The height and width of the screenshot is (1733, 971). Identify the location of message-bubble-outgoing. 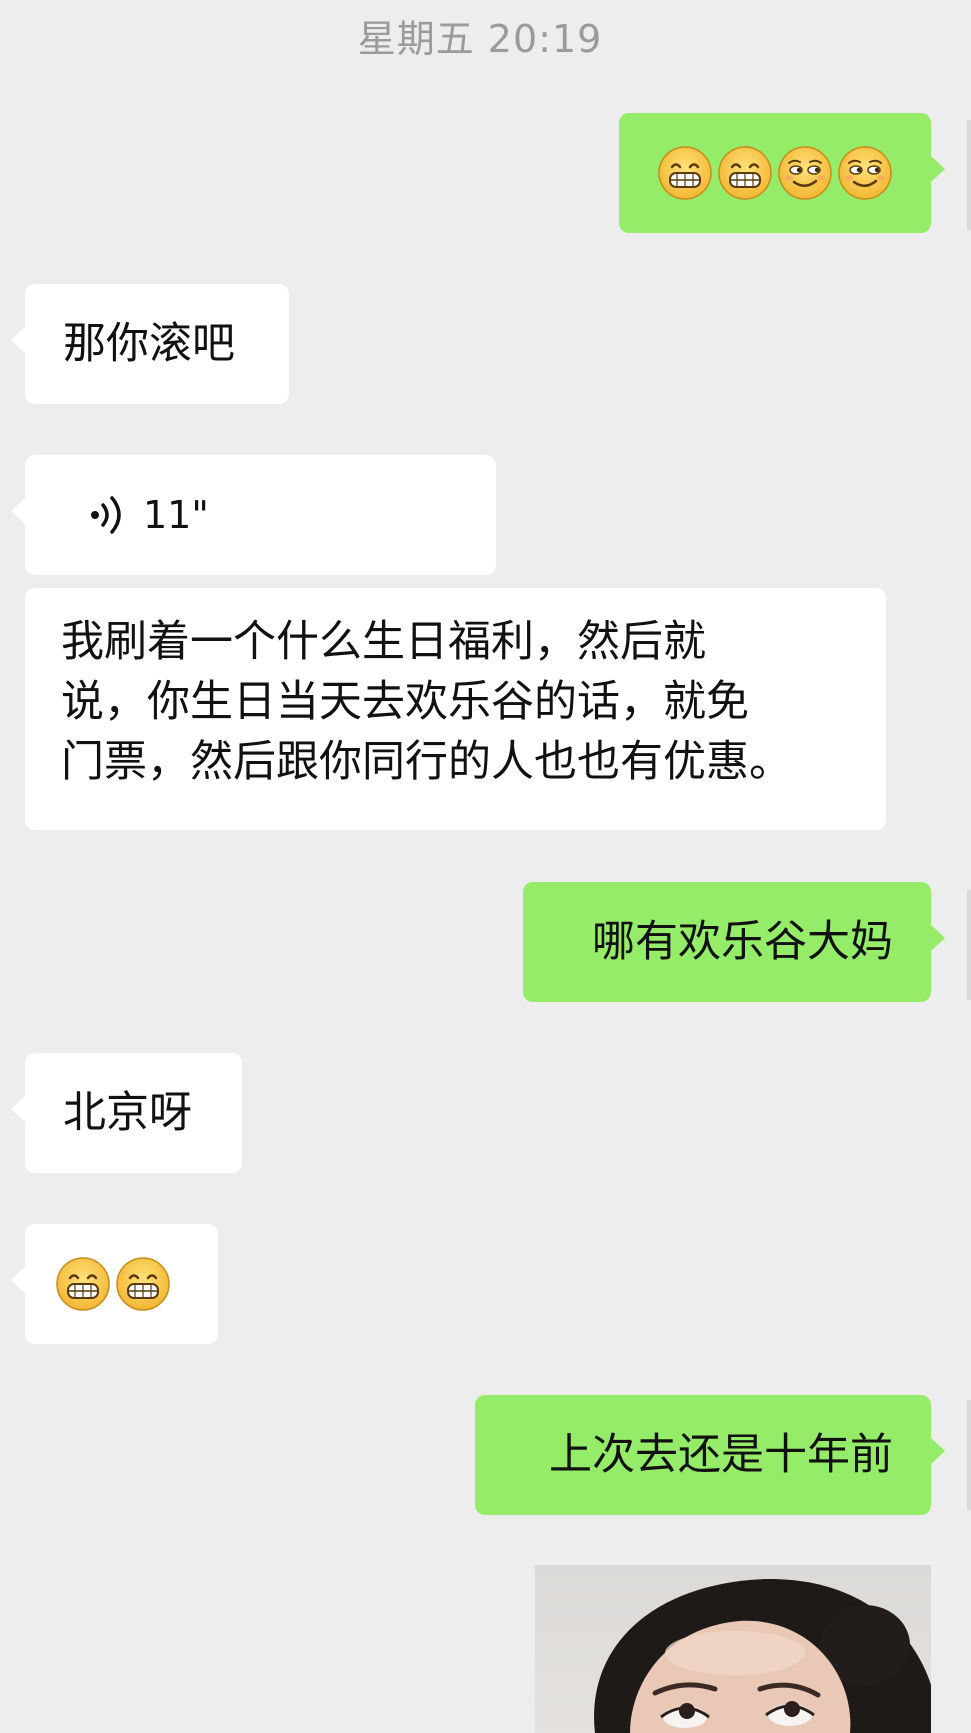
(782, 173).